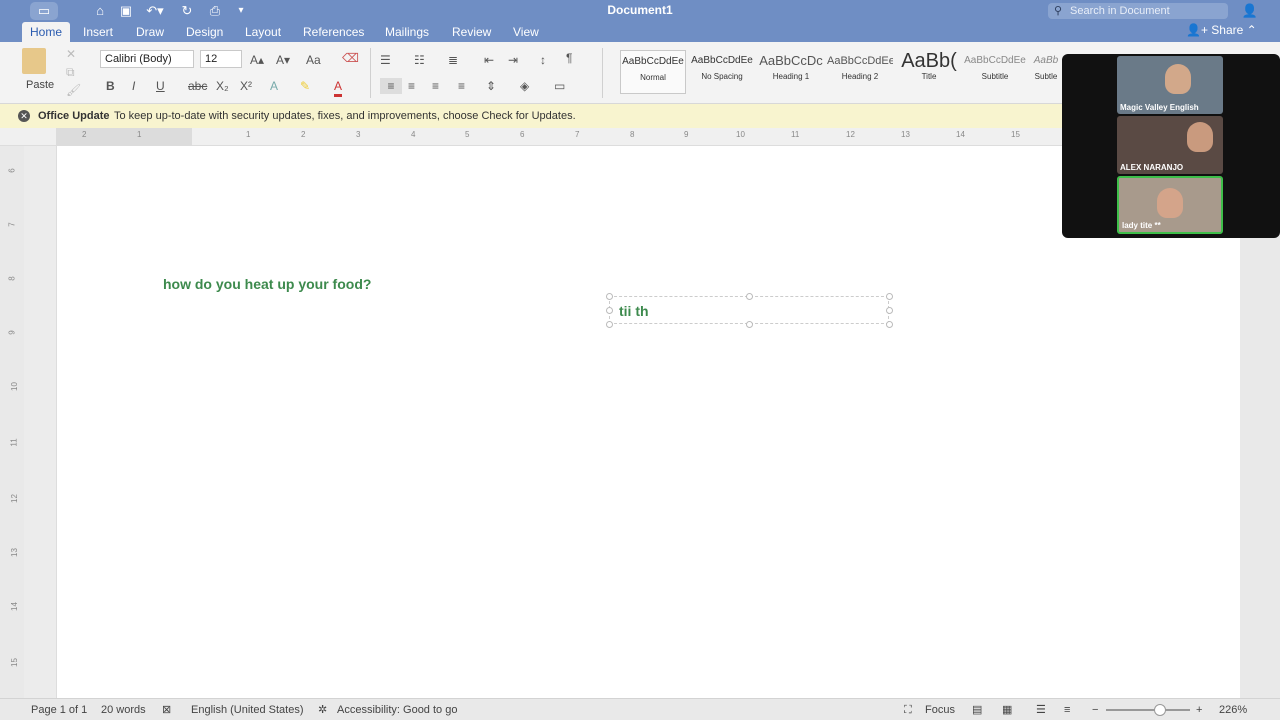 Image resolution: width=1280 pixels, height=720 pixels. Describe the element at coordinates (246, 86) in the screenshot. I see `superscript-icon: X²` at that location.